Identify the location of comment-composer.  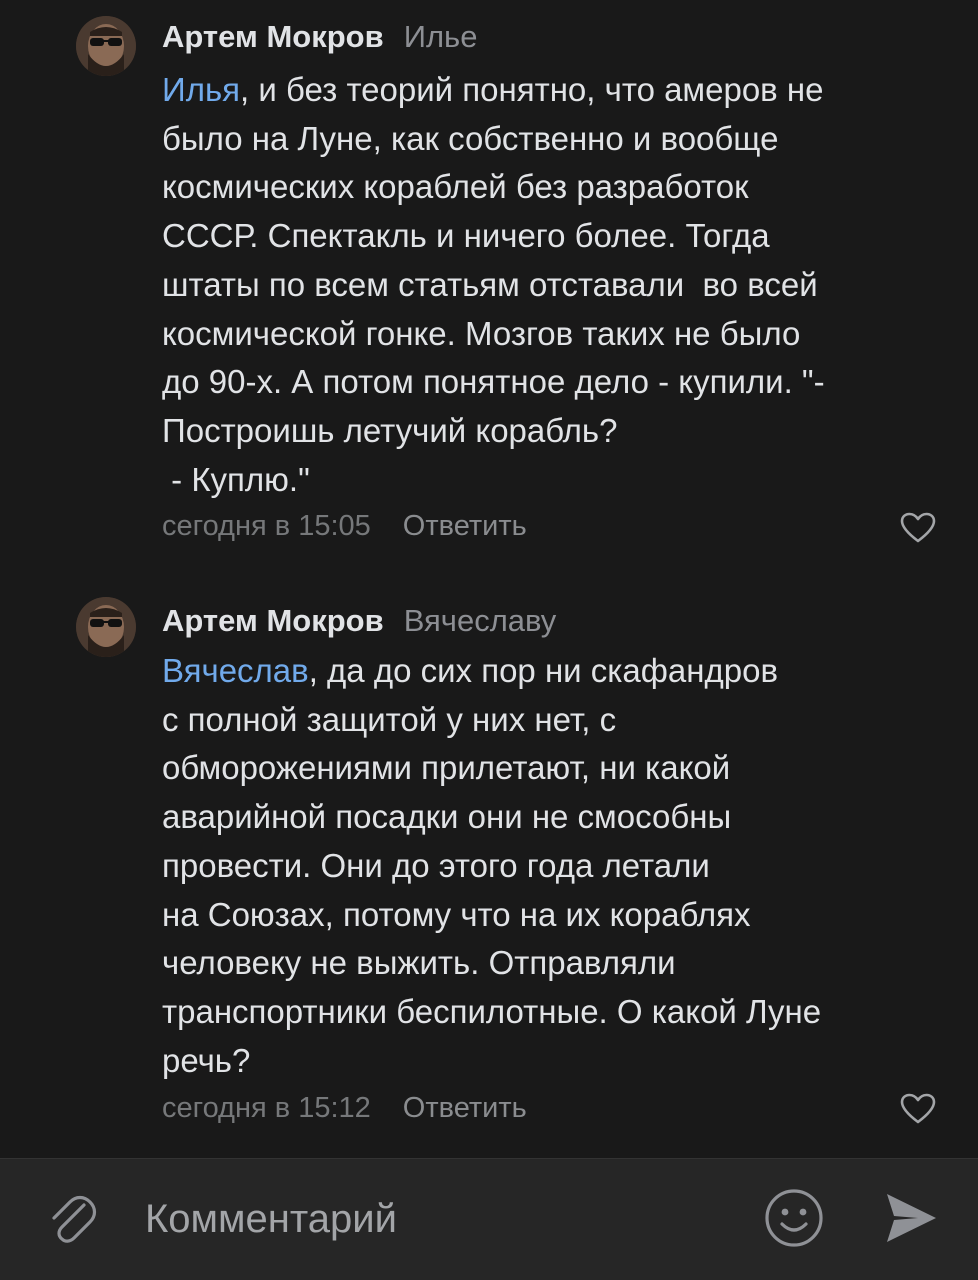
(489, 1219).